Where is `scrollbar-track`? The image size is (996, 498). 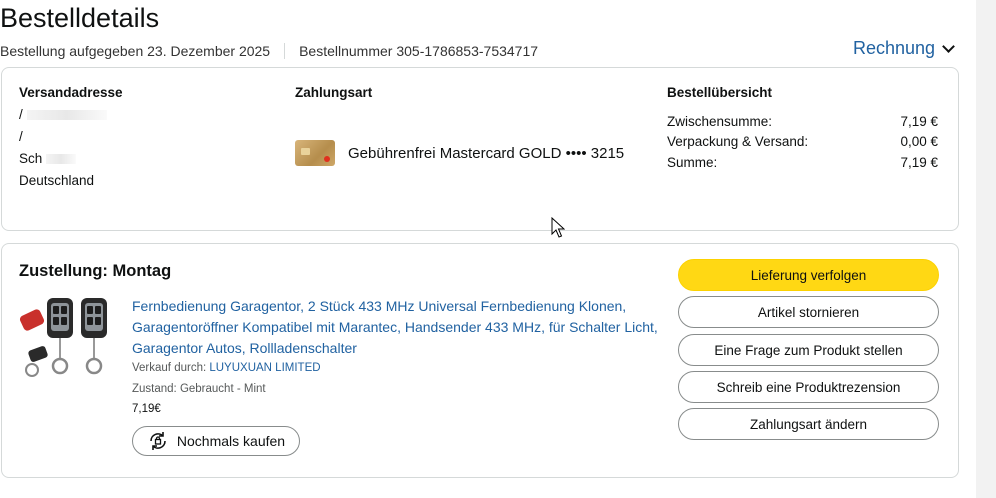 scrollbar-track is located at coordinates (986, 249).